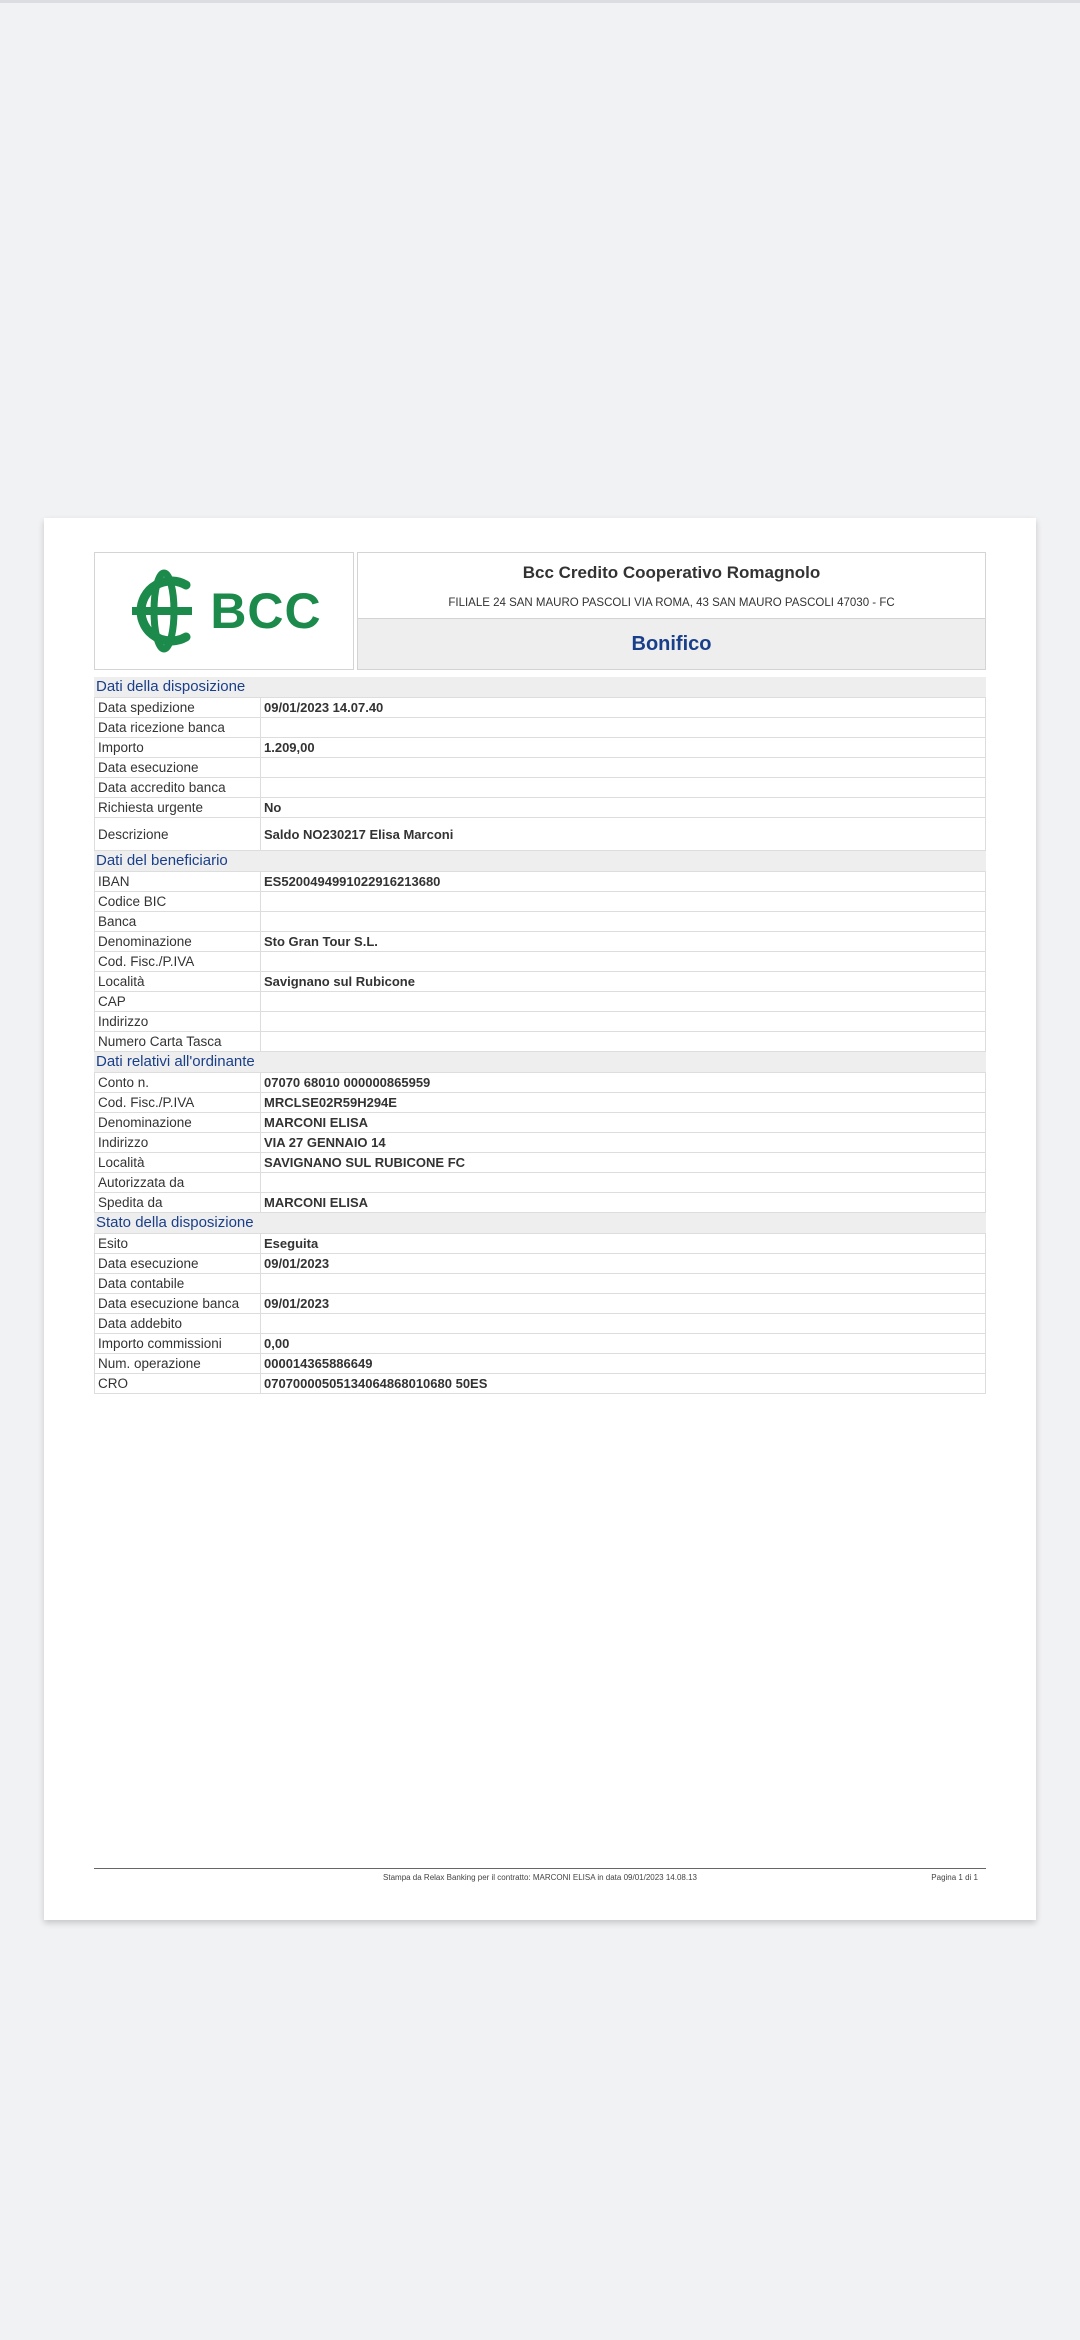 This screenshot has width=1080, height=2340. Describe the element at coordinates (178, 921) in the screenshot. I see `field-label: Banca` at that location.